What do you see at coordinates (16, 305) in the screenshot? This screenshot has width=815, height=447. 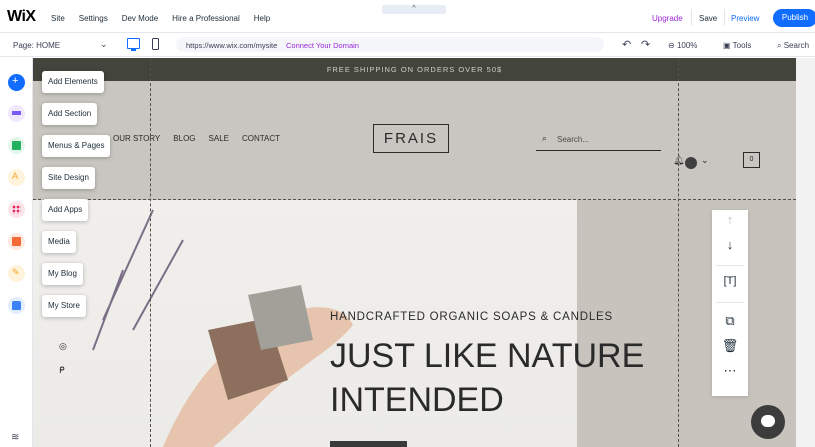 I see `store-icon` at bounding box center [16, 305].